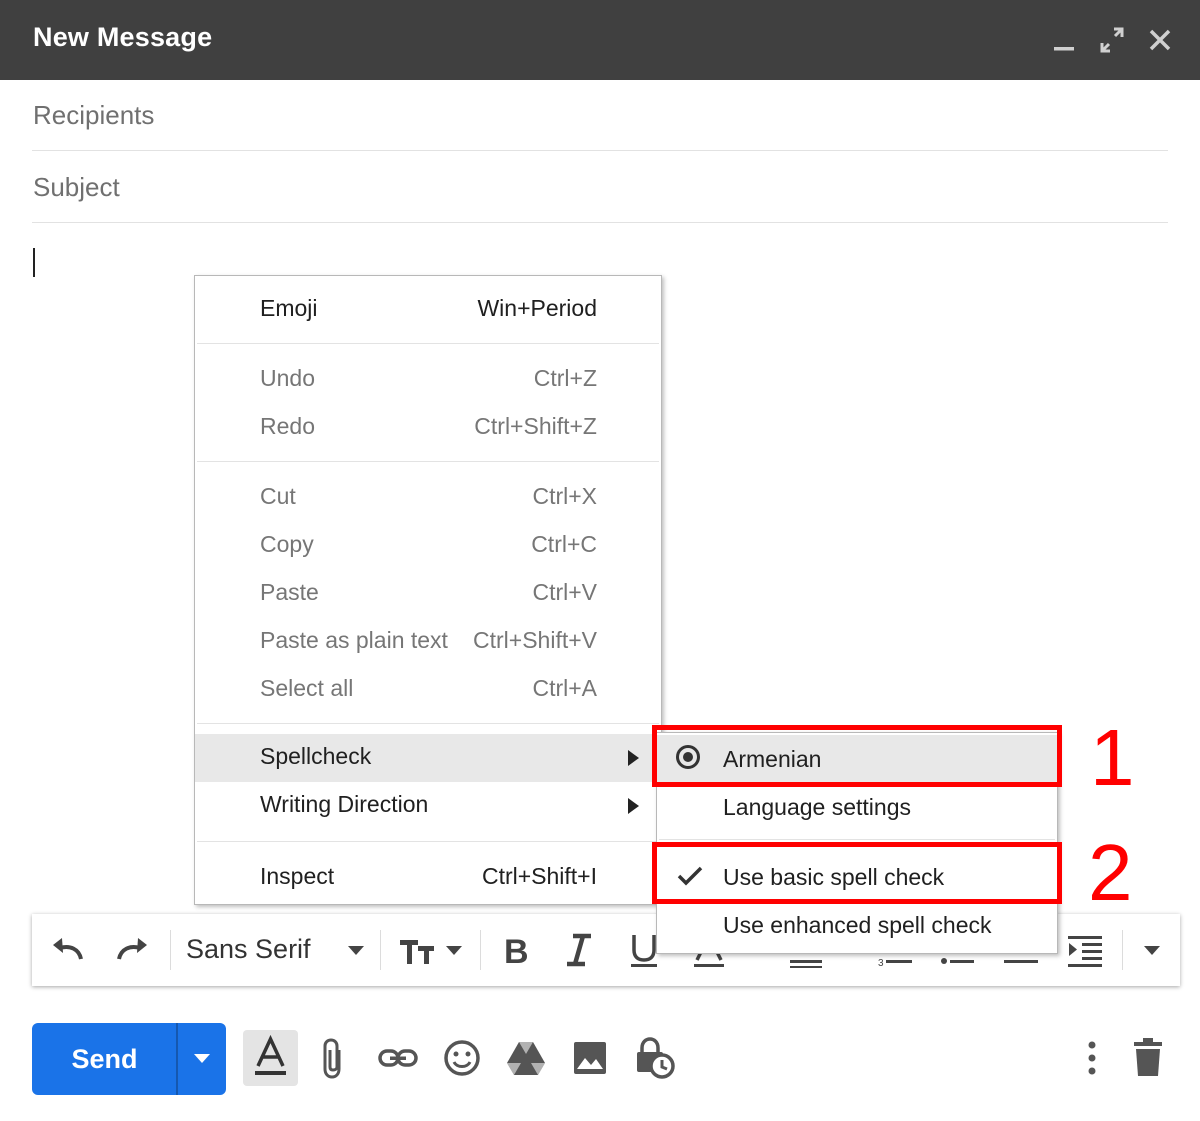  I want to click on more-formatting-icon, so click(1152, 950).